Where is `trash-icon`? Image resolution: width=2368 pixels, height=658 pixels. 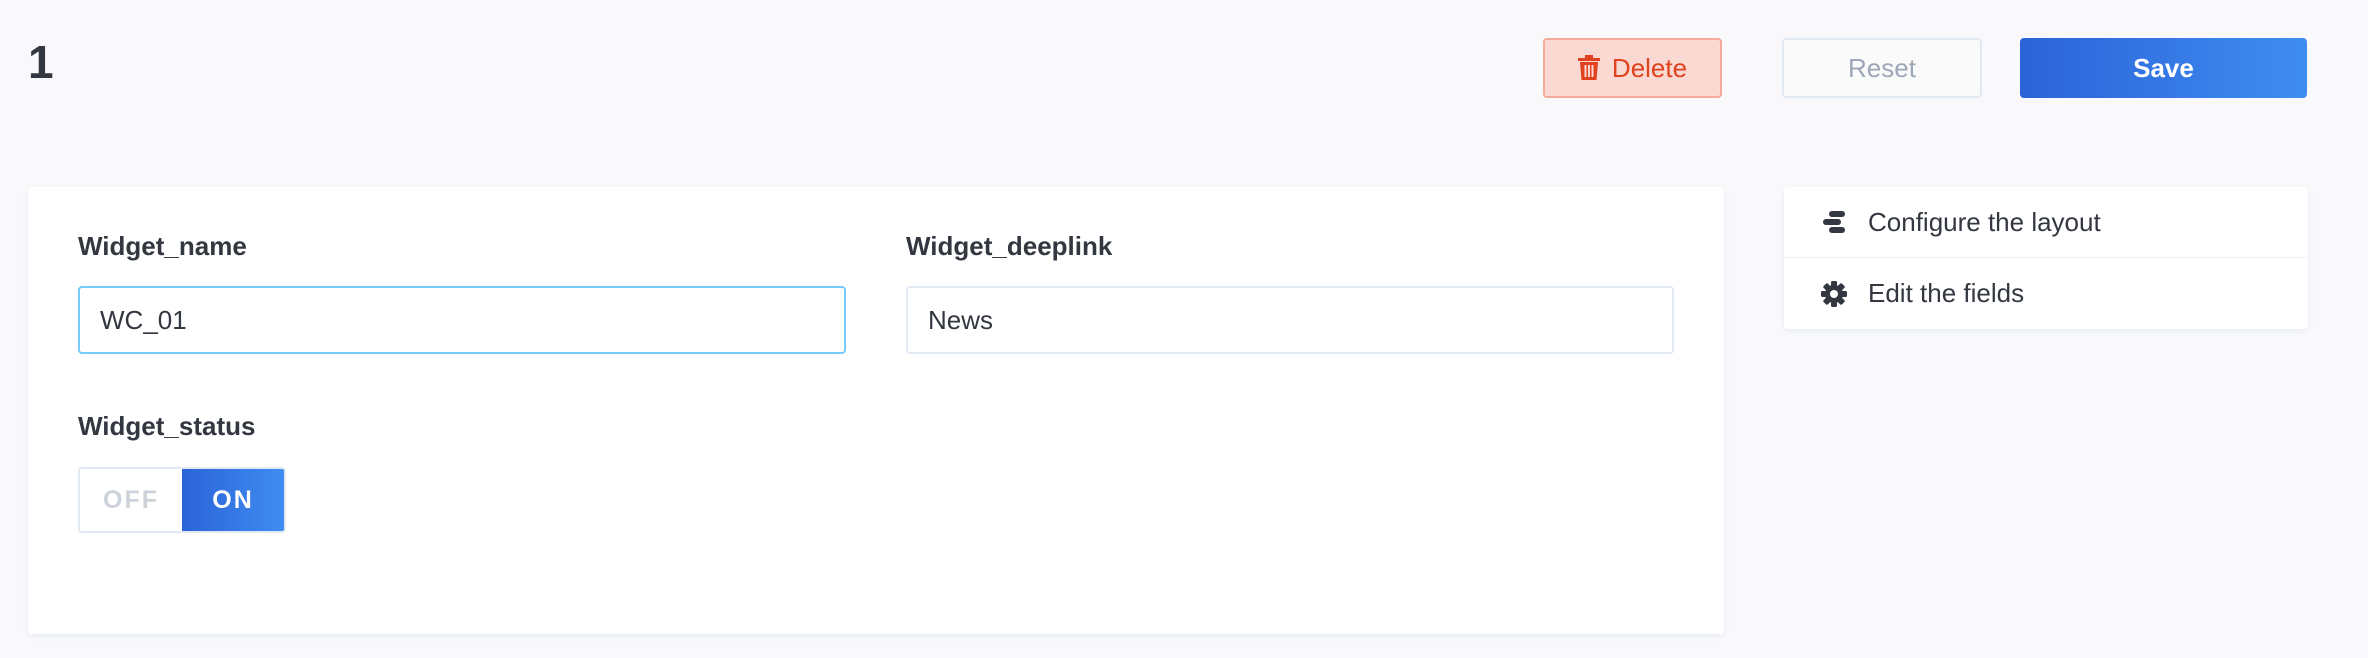
trash-icon is located at coordinates (1588, 67).